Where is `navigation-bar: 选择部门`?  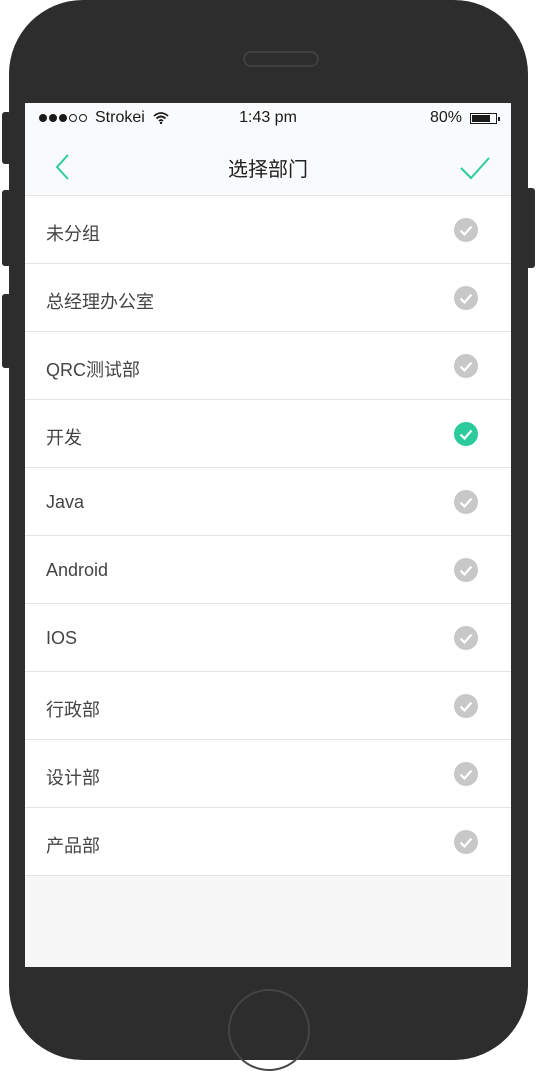 navigation-bar: 选择部门 is located at coordinates (268, 164).